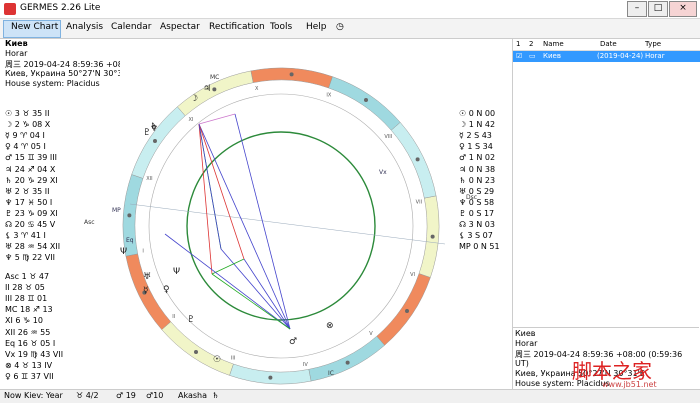  I want to click on planet-row: ♀ 4 ♈ 05 I, so click(25, 147).